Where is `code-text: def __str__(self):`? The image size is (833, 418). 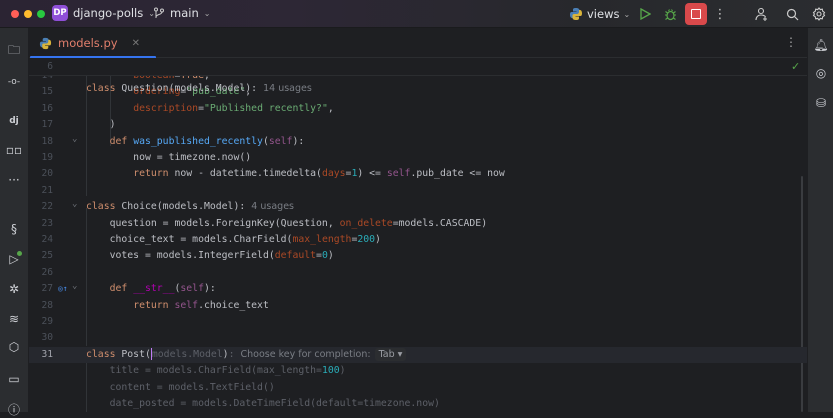 code-text: def __str__(self): is located at coordinates (151, 289).